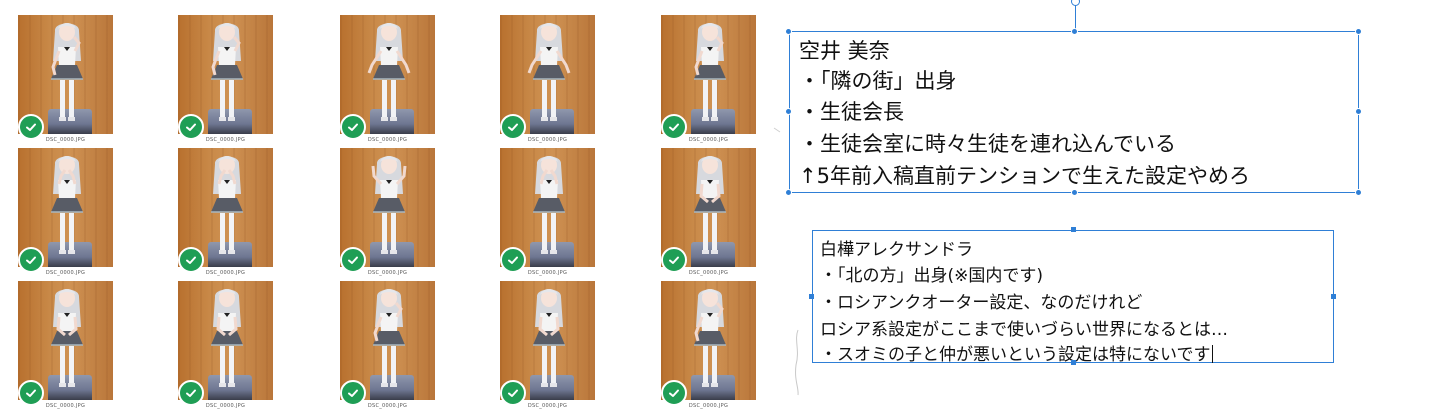  Describe the element at coordinates (788, 31) in the screenshot. I see `resize-handle-nw` at that location.